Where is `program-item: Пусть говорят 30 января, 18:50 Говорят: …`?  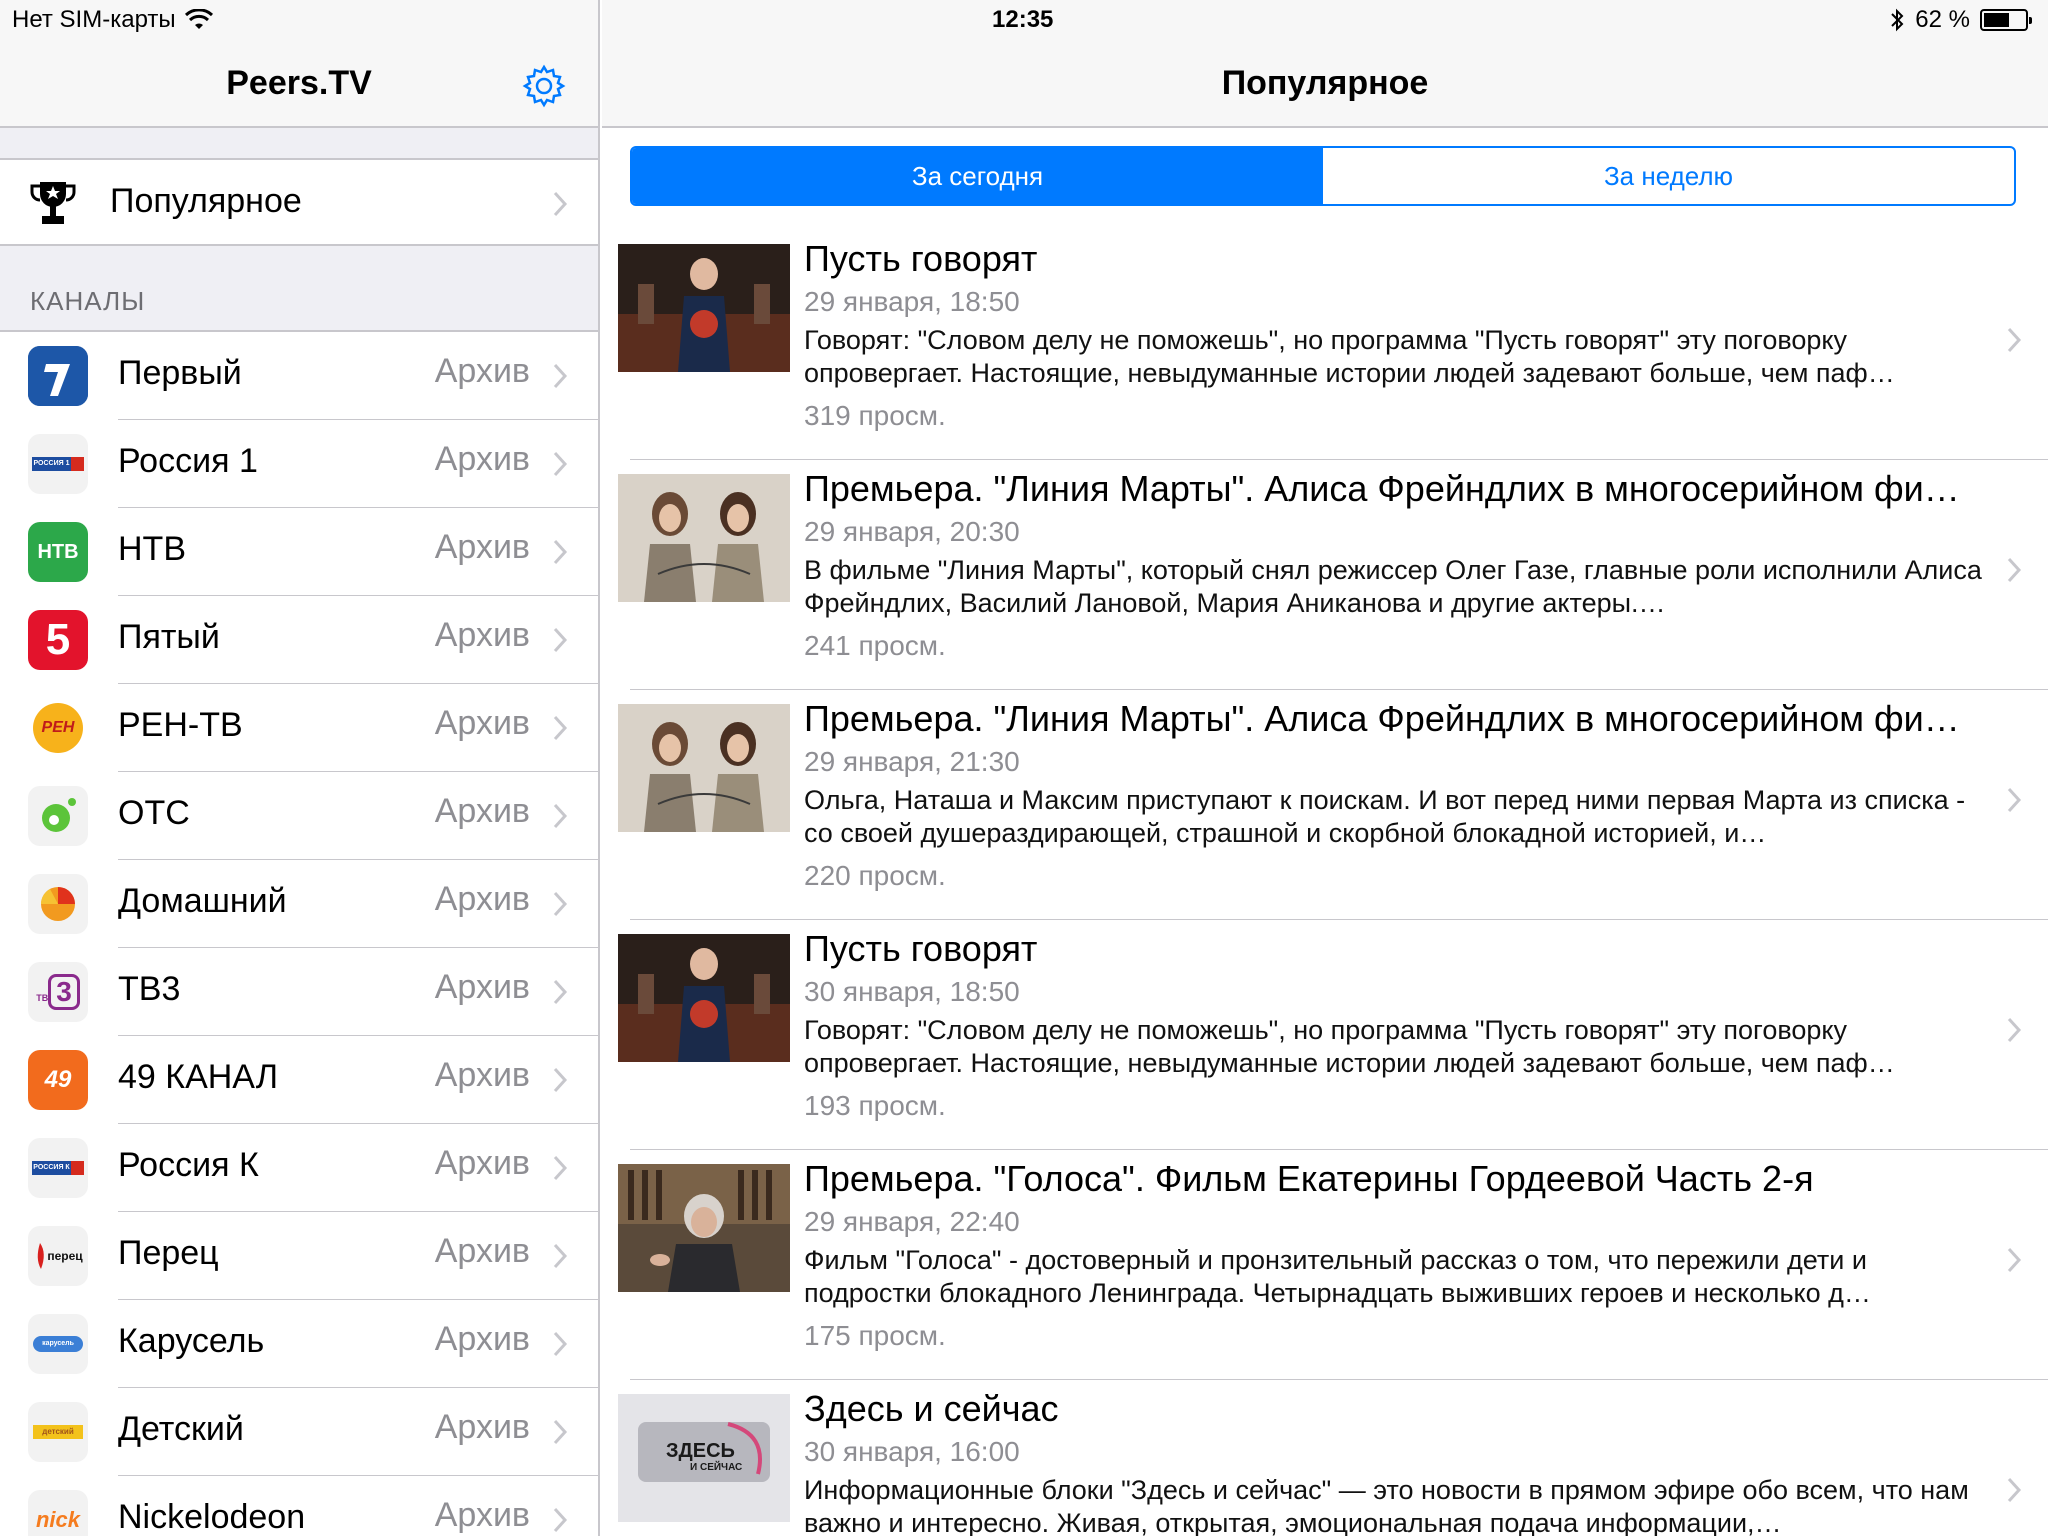 program-item: Пусть говорят 30 января, 18:50 Говорят: … is located at coordinates (1325, 1035).